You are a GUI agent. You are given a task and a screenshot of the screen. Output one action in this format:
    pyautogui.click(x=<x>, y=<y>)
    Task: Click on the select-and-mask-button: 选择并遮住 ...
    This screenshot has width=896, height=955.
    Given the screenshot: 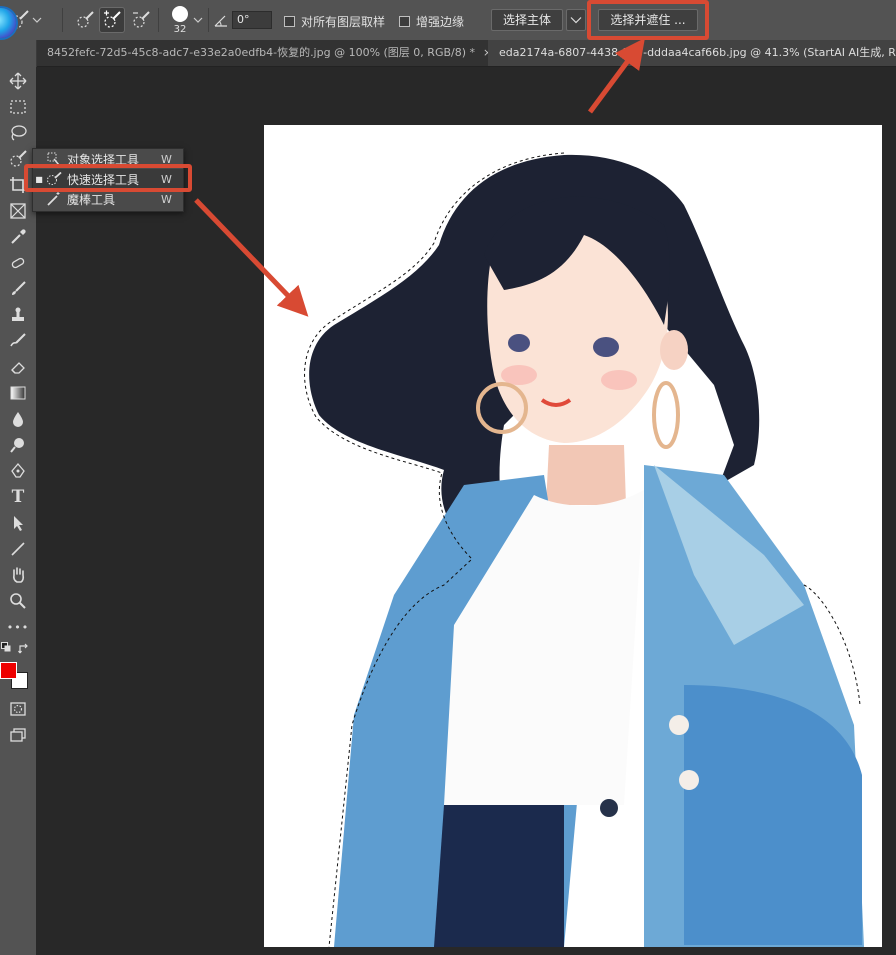 What is the action you would take?
    pyautogui.click(x=648, y=20)
    